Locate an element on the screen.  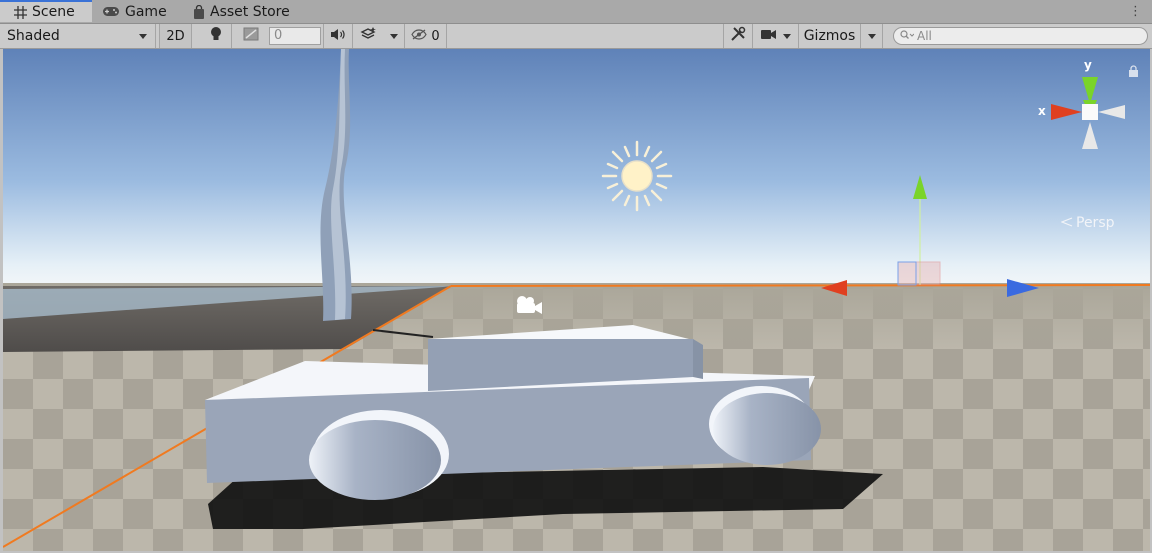
gizmos-dropdown is located at coordinates (872, 36).